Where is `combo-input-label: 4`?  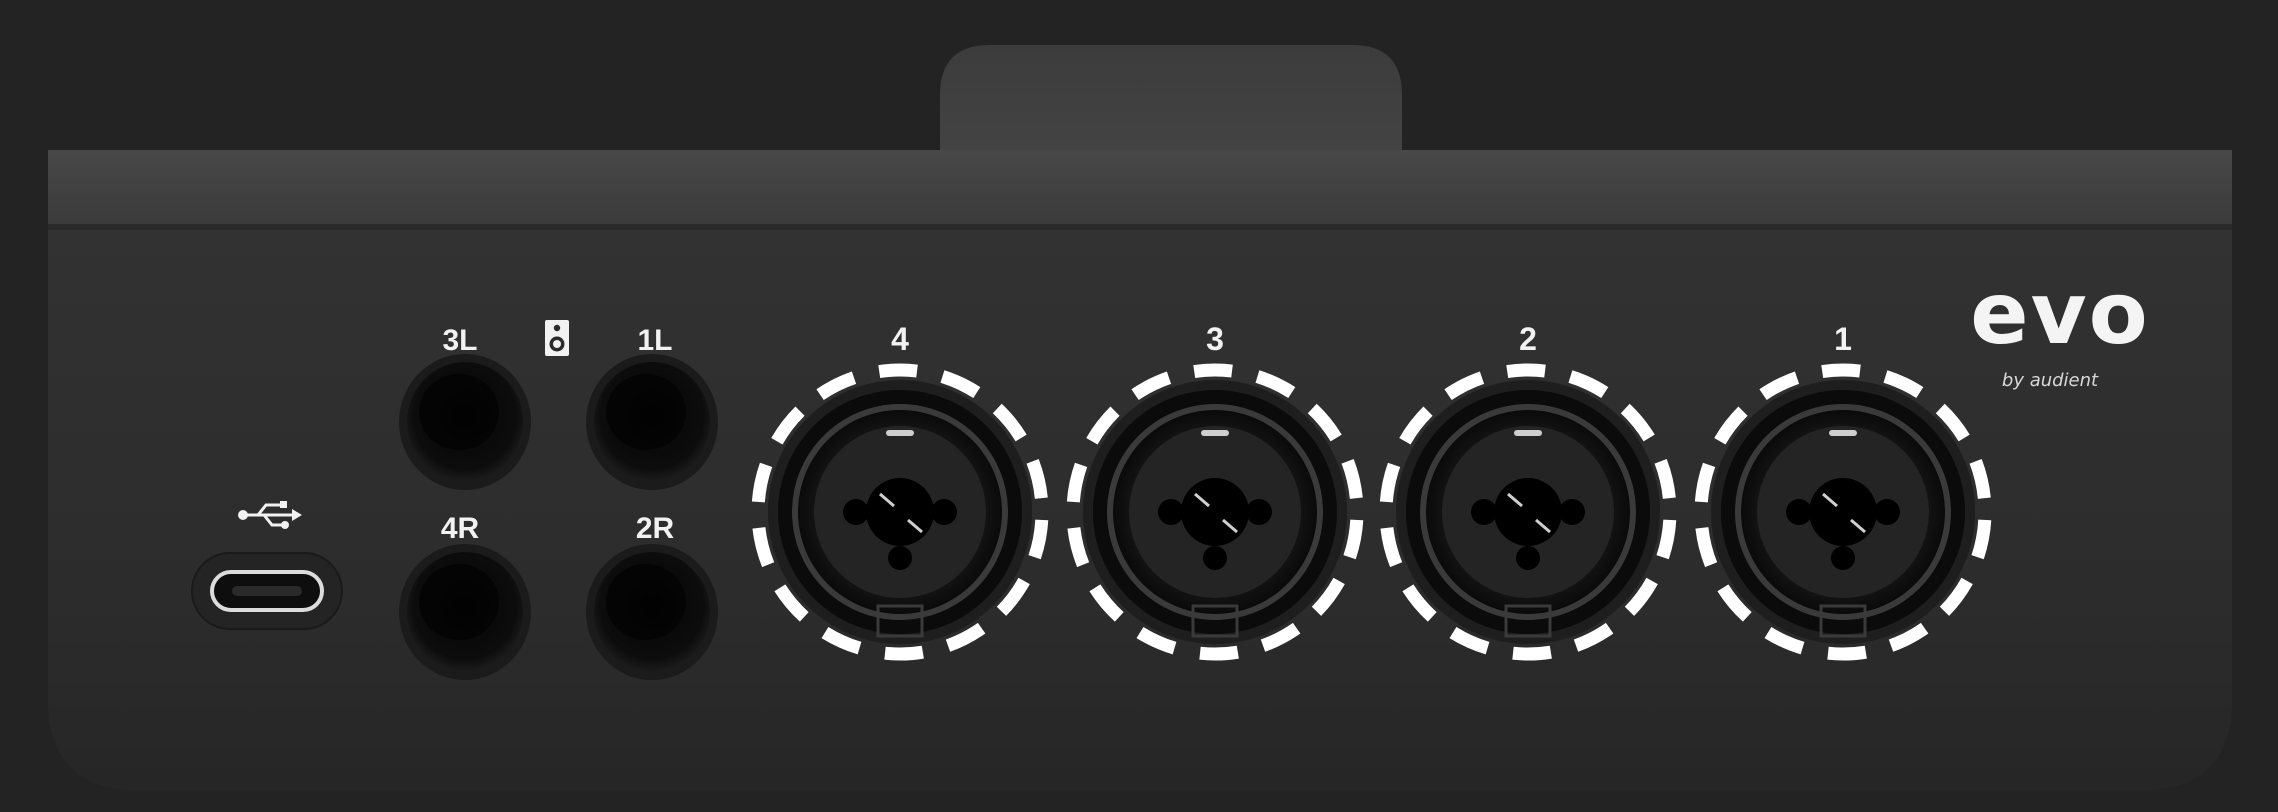
combo-input-label: 4 is located at coordinates (900, 339).